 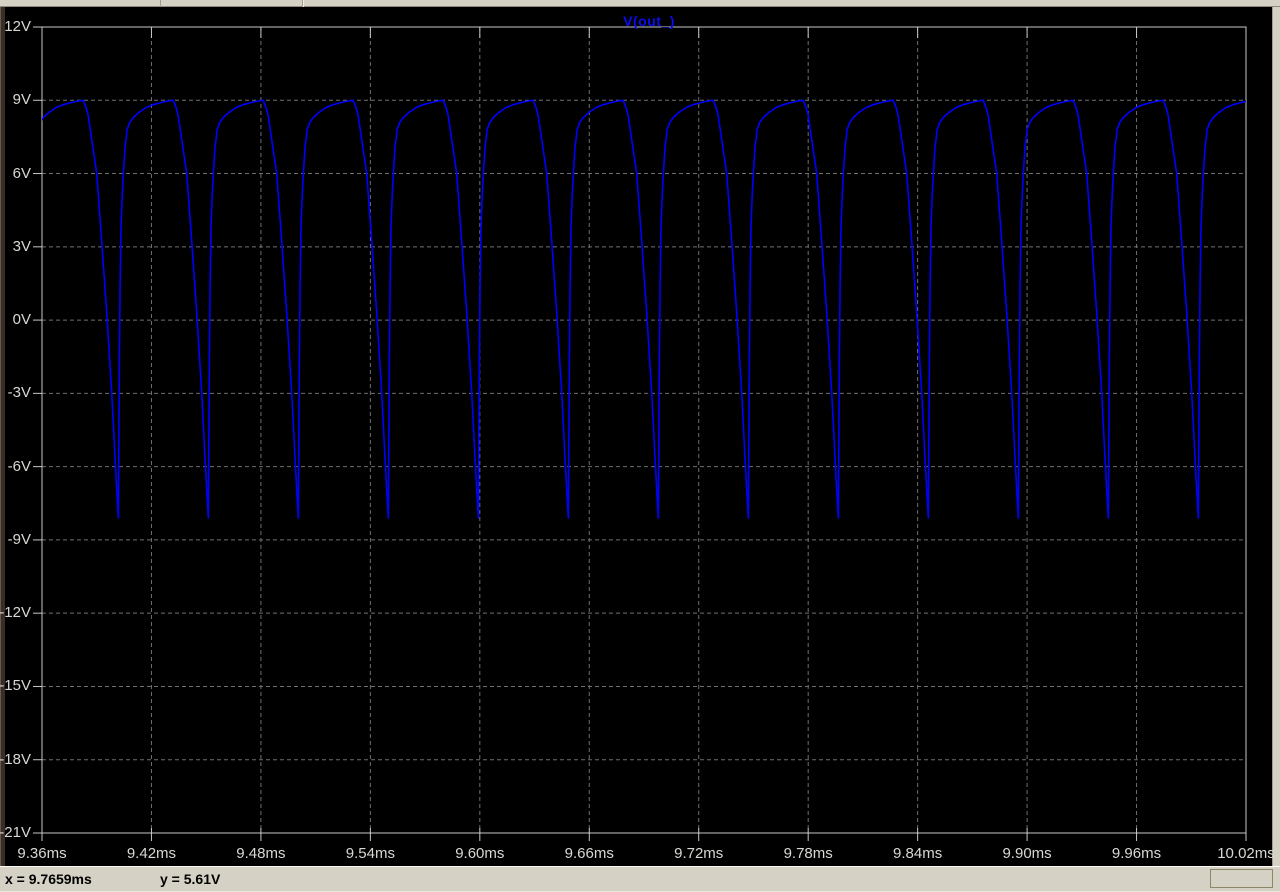 What do you see at coordinates (1276, 436) in the screenshot?
I see `window-right-border` at bounding box center [1276, 436].